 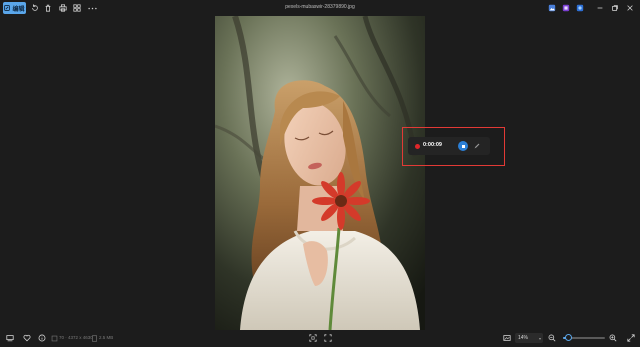 I want to click on fit-to-window-icon, so click(x=313, y=338).